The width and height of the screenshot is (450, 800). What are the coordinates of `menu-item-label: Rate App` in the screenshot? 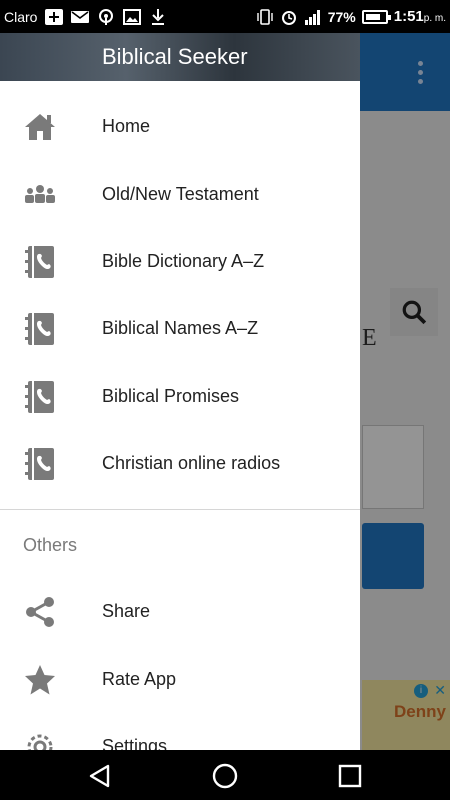 It's located at (139, 679).